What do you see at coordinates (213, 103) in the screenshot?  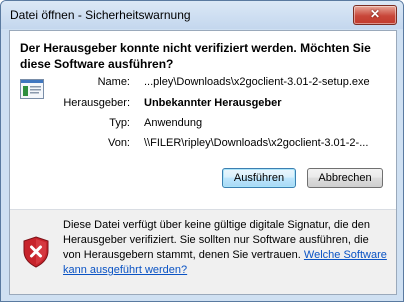 I see `publisher-value: Unbekannter Herausgeber` at bounding box center [213, 103].